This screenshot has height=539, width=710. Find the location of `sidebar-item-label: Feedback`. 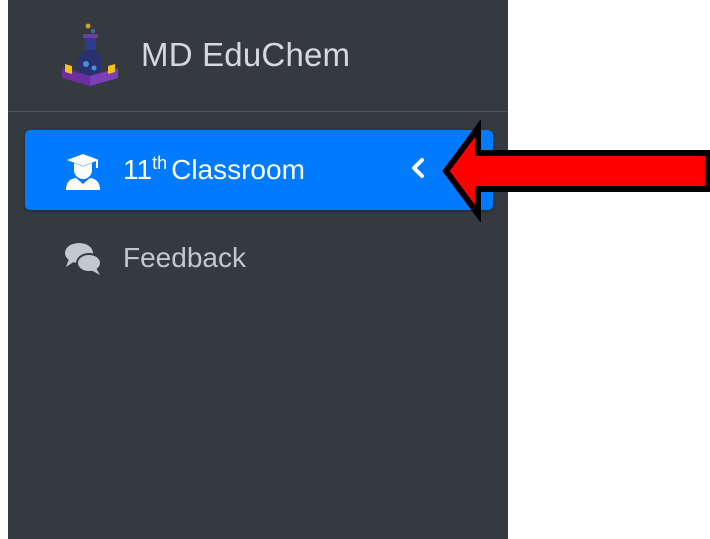

sidebar-item-label: Feedback is located at coordinates (184, 257).